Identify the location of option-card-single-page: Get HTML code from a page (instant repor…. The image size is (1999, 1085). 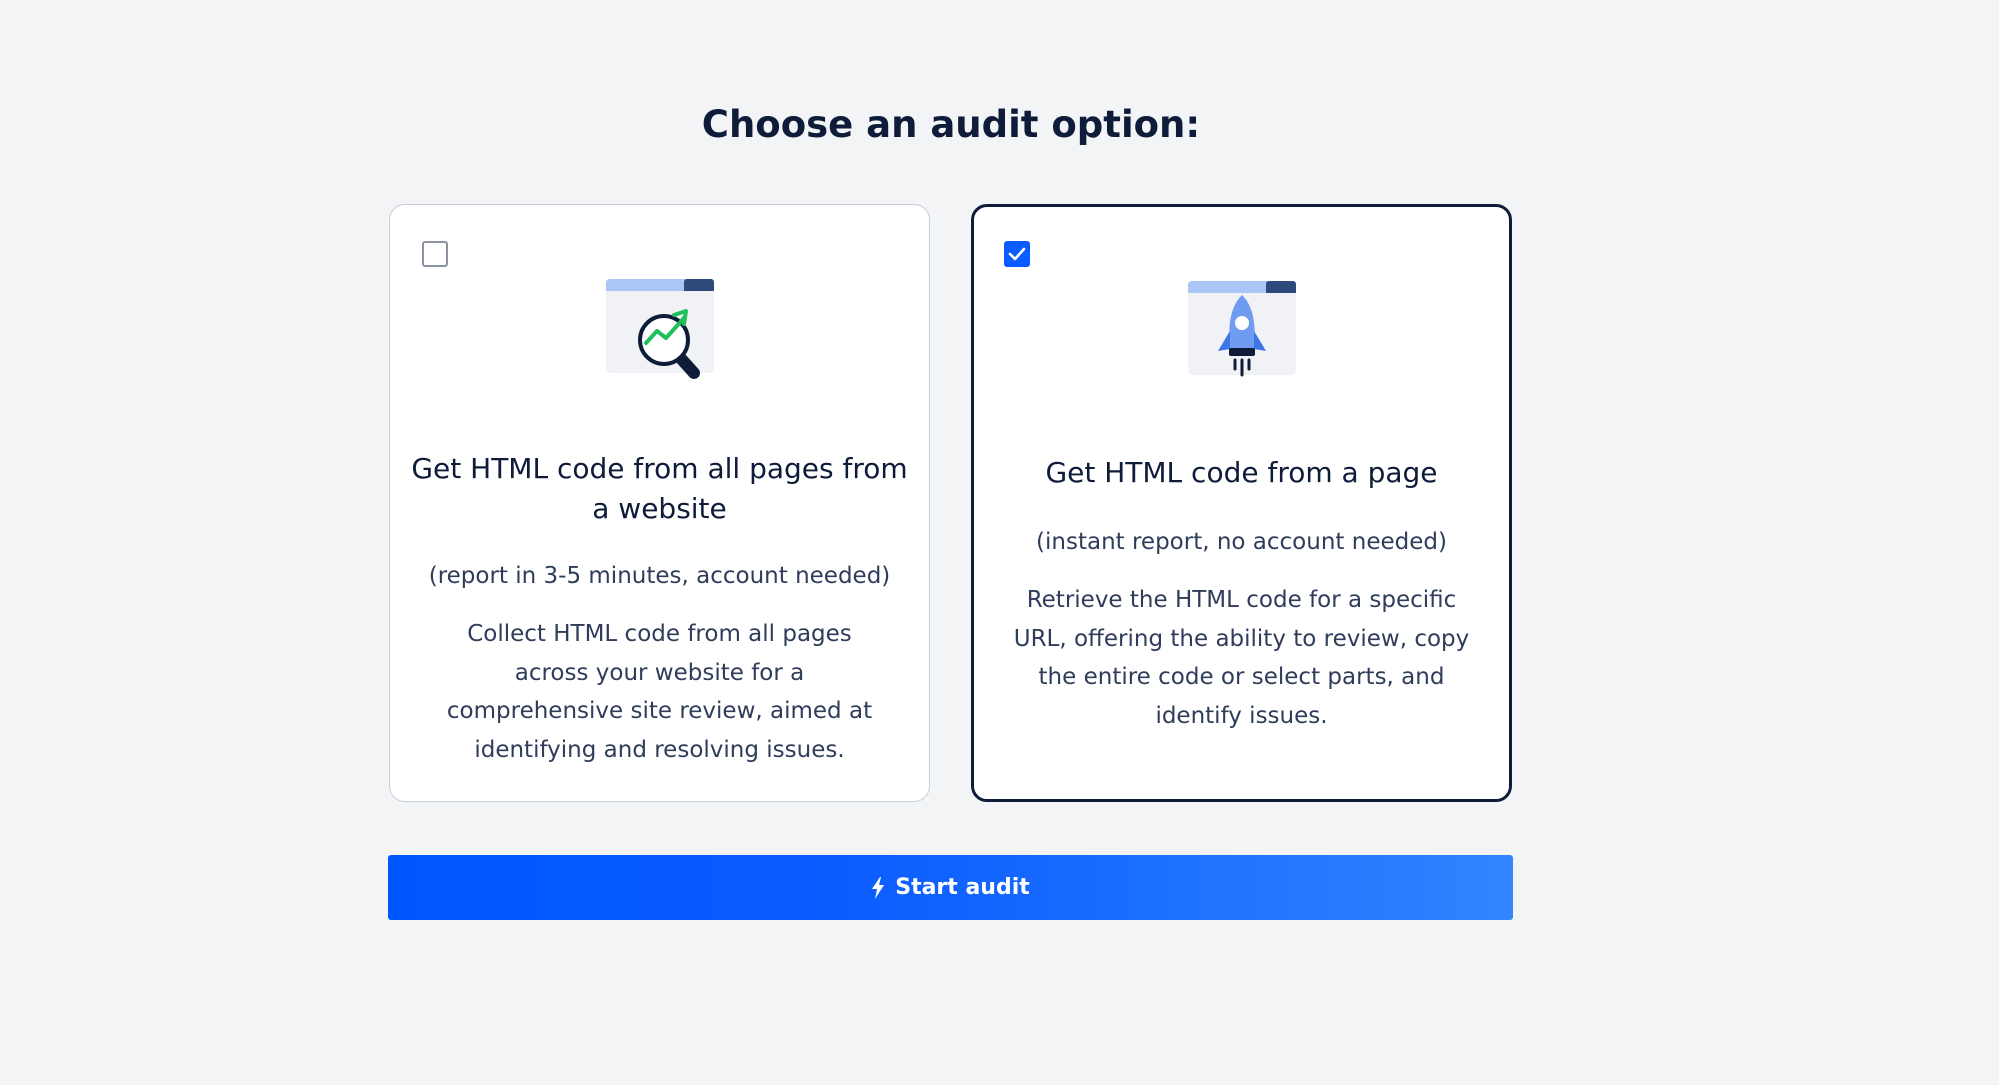
(1241, 503).